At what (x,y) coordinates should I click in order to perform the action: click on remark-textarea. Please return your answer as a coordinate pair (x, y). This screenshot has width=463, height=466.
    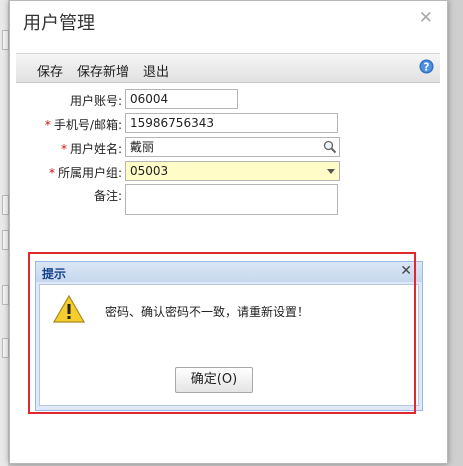
    Looking at the image, I should click on (231, 199).